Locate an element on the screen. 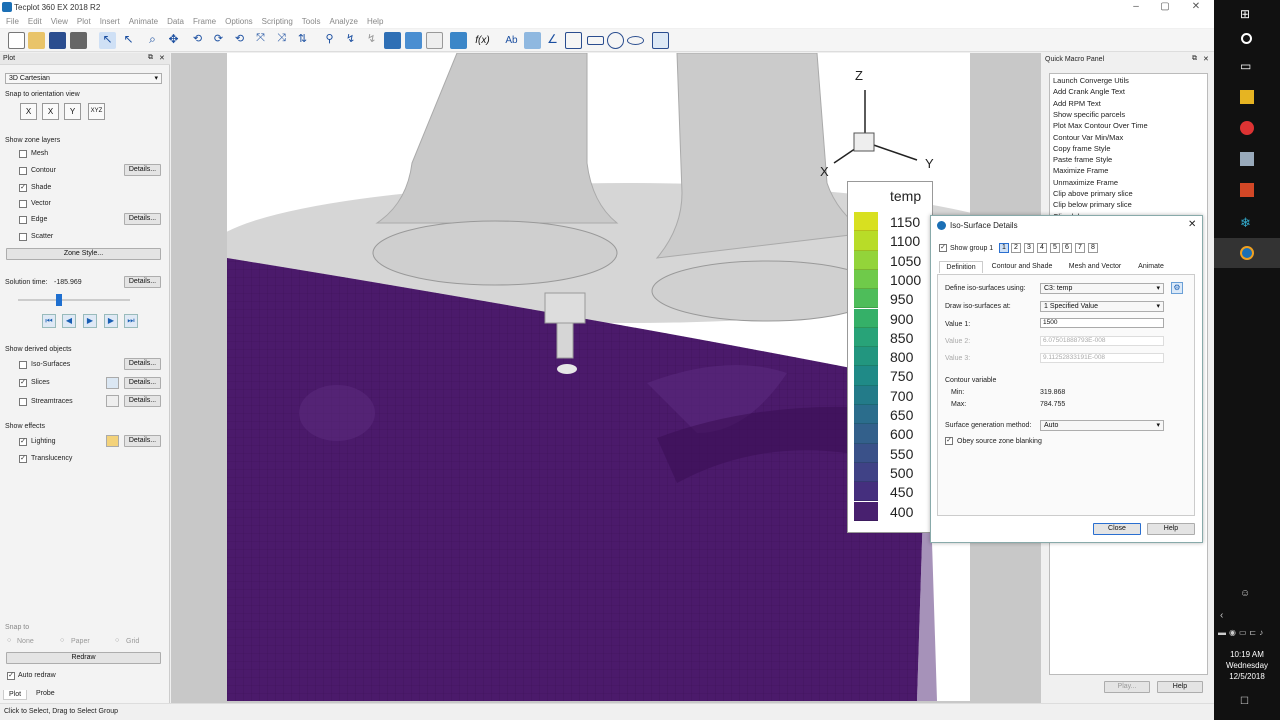 This screenshot has width=1280, height=720. menu-file: File is located at coordinates (12, 21).